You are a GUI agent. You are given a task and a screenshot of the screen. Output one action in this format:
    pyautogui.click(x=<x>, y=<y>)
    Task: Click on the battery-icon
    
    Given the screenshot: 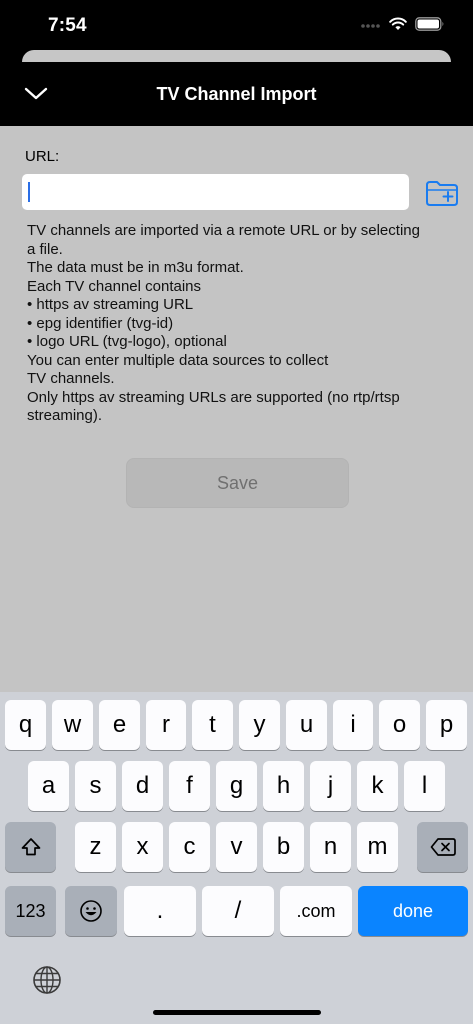 What is the action you would take?
    pyautogui.click(x=430, y=26)
    